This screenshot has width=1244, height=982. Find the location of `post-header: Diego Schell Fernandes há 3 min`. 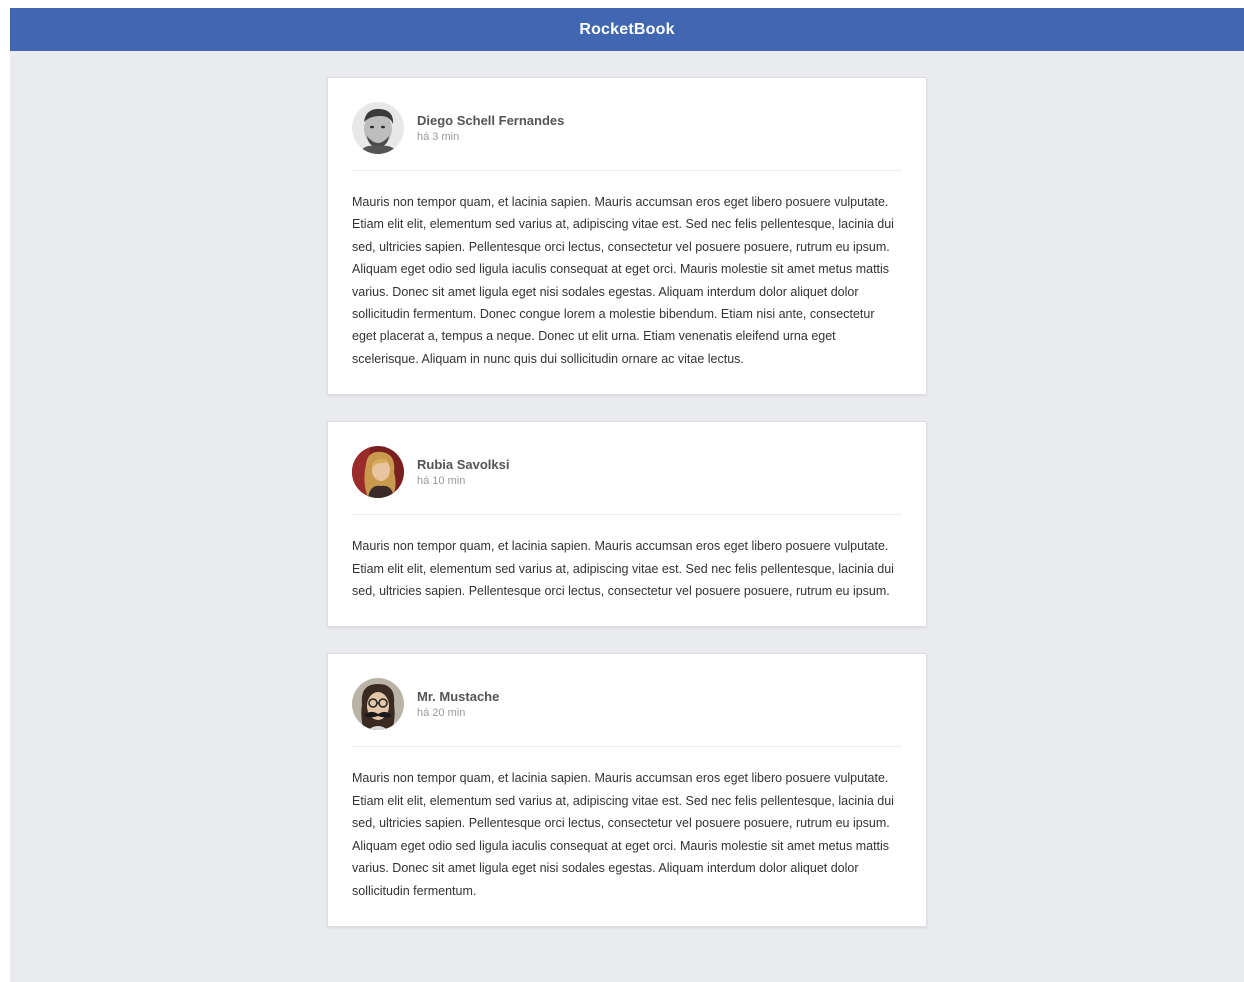

post-header: Diego Schell Fernandes há 3 min is located at coordinates (627, 136).